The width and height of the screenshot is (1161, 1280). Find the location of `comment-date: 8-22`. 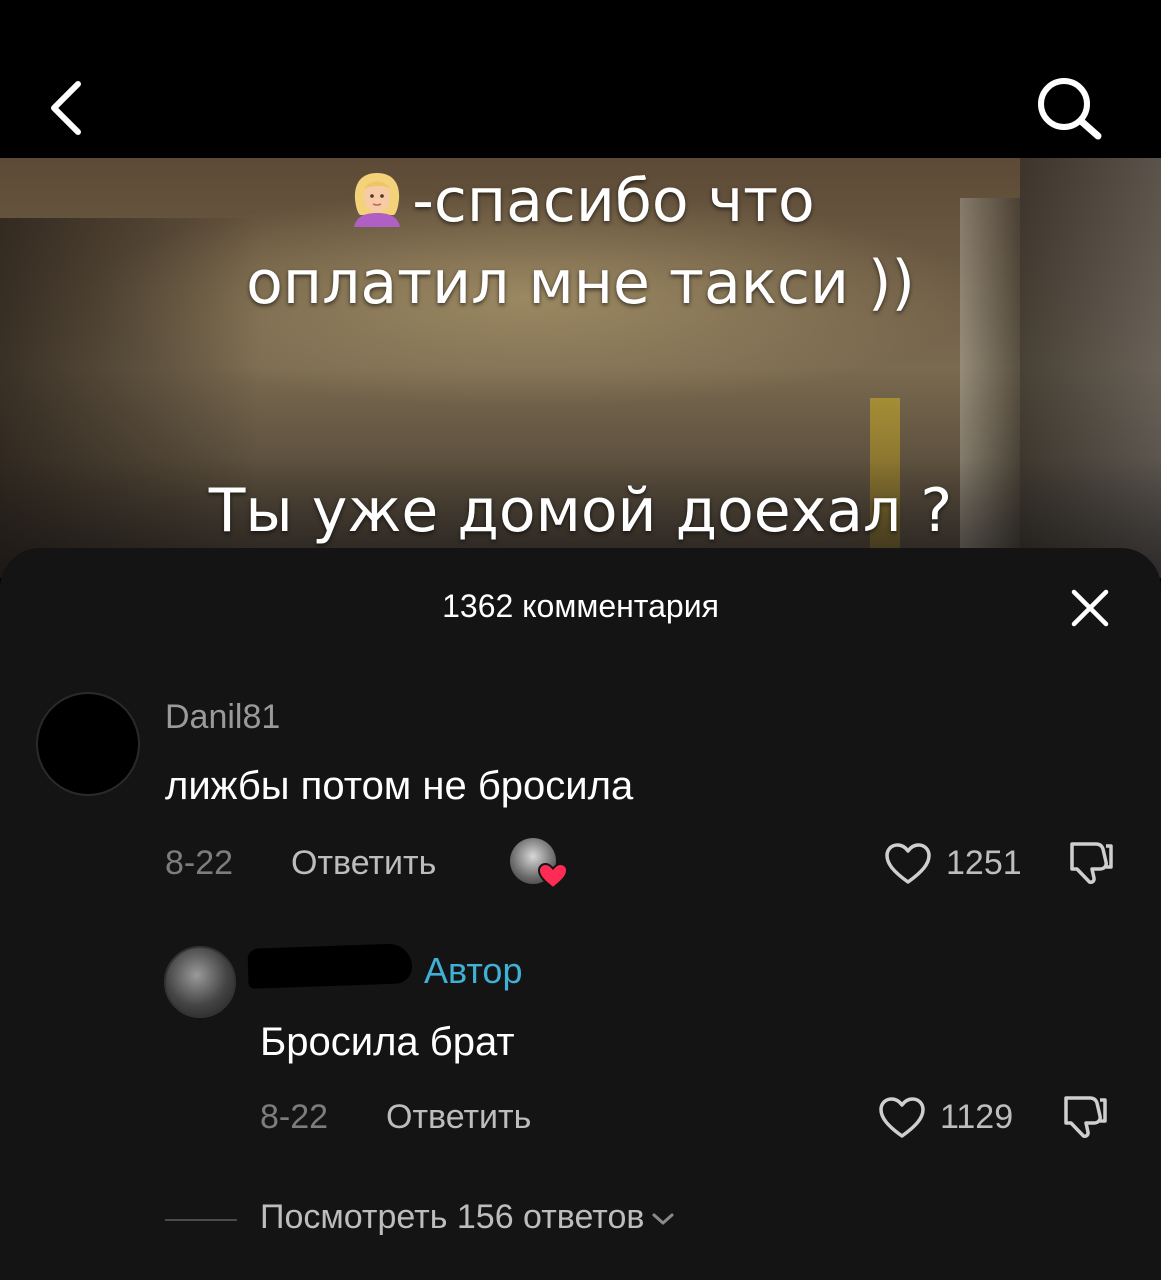

comment-date: 8-22 is located at coordinates (199, 863).